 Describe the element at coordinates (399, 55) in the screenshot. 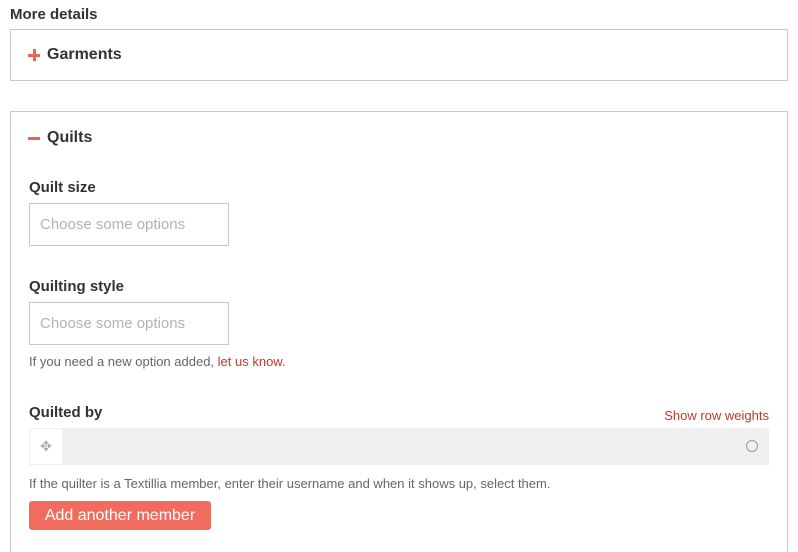

I see `garments-panel: Garments` at that location.